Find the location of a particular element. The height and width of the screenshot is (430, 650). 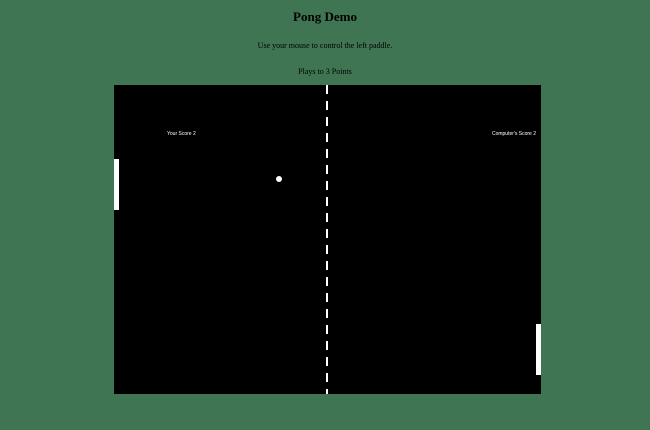

plays-to-text: Plays to 3 Points is located at coordinates (325, 71).